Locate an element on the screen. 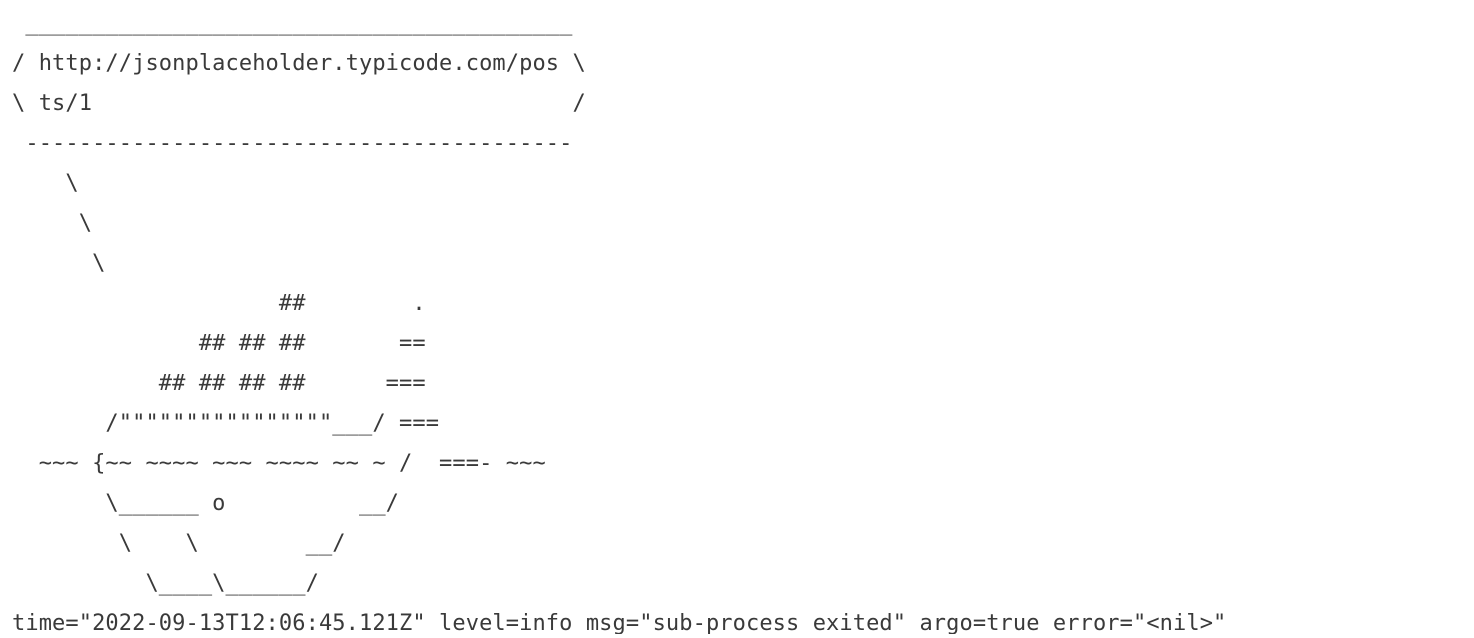 The image size is (1474, 638). ascii-art-line: ~~~ {~~ ~~~~ ~~~ ~~~~ ~~ ~ / ===- ~~~ is located at coordinates (279, 463).